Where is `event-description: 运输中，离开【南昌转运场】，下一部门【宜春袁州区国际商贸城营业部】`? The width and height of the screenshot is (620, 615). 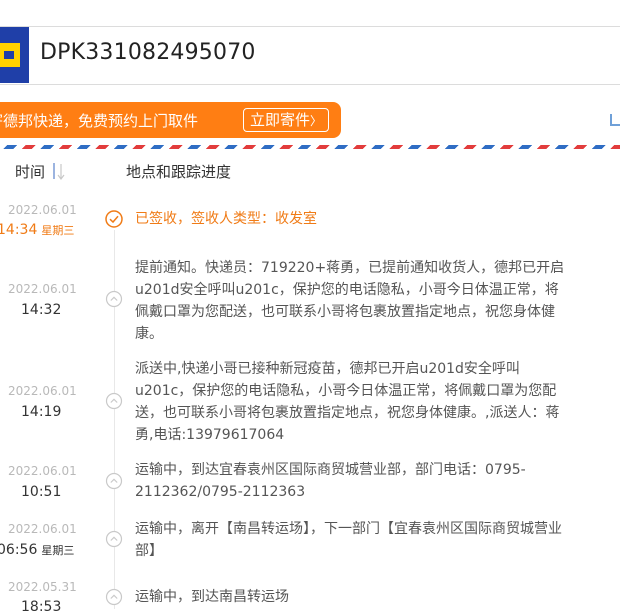
event-description: 运输中，离开【南昌转运场】，下一部门【宜春袁州区国际商贸城营业部】 is located at coordinates (348, 540).